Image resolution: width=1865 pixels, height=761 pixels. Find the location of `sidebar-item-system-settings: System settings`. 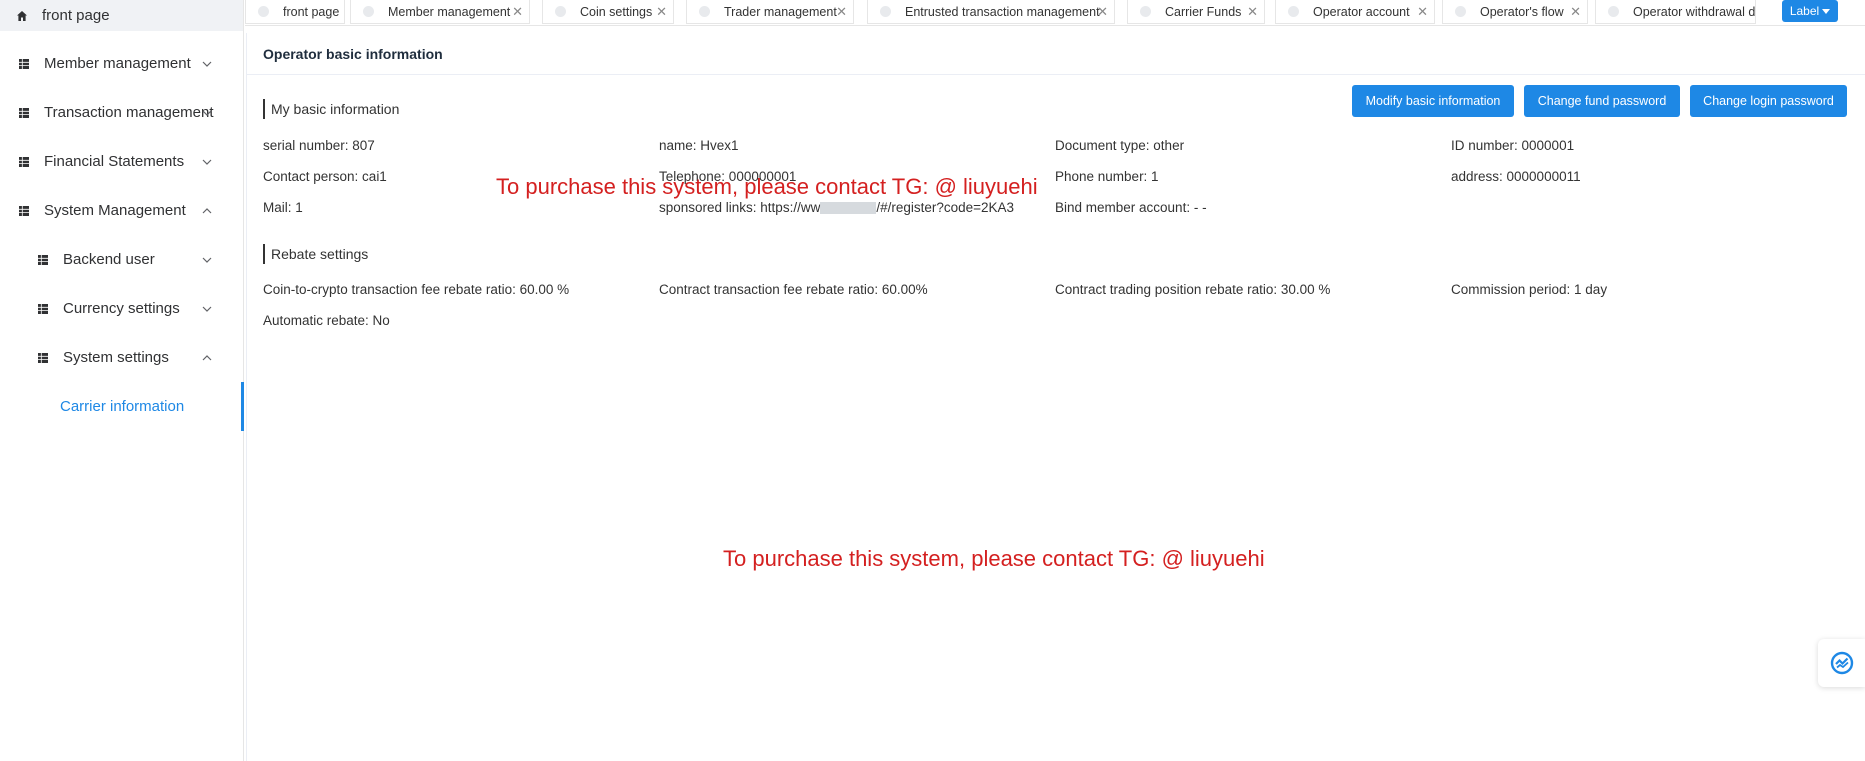

sidebar-item-system-settings: System settings is located at coordinates (121, 357).